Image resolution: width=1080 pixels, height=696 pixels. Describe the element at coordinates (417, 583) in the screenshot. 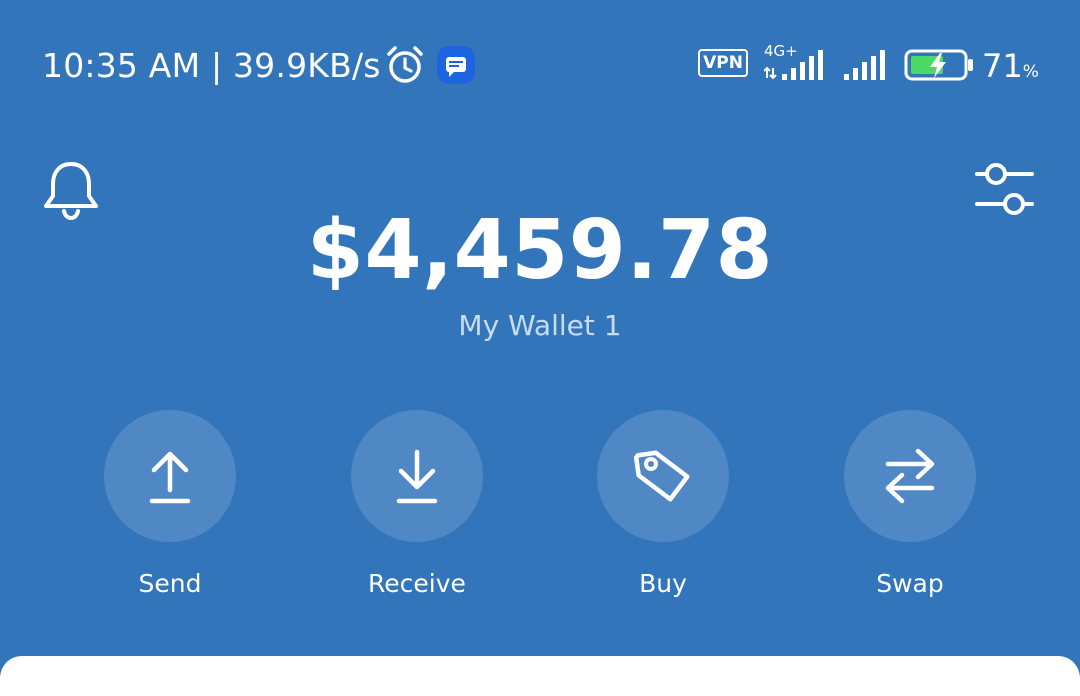

I see `receive-label: Receive` at that location.